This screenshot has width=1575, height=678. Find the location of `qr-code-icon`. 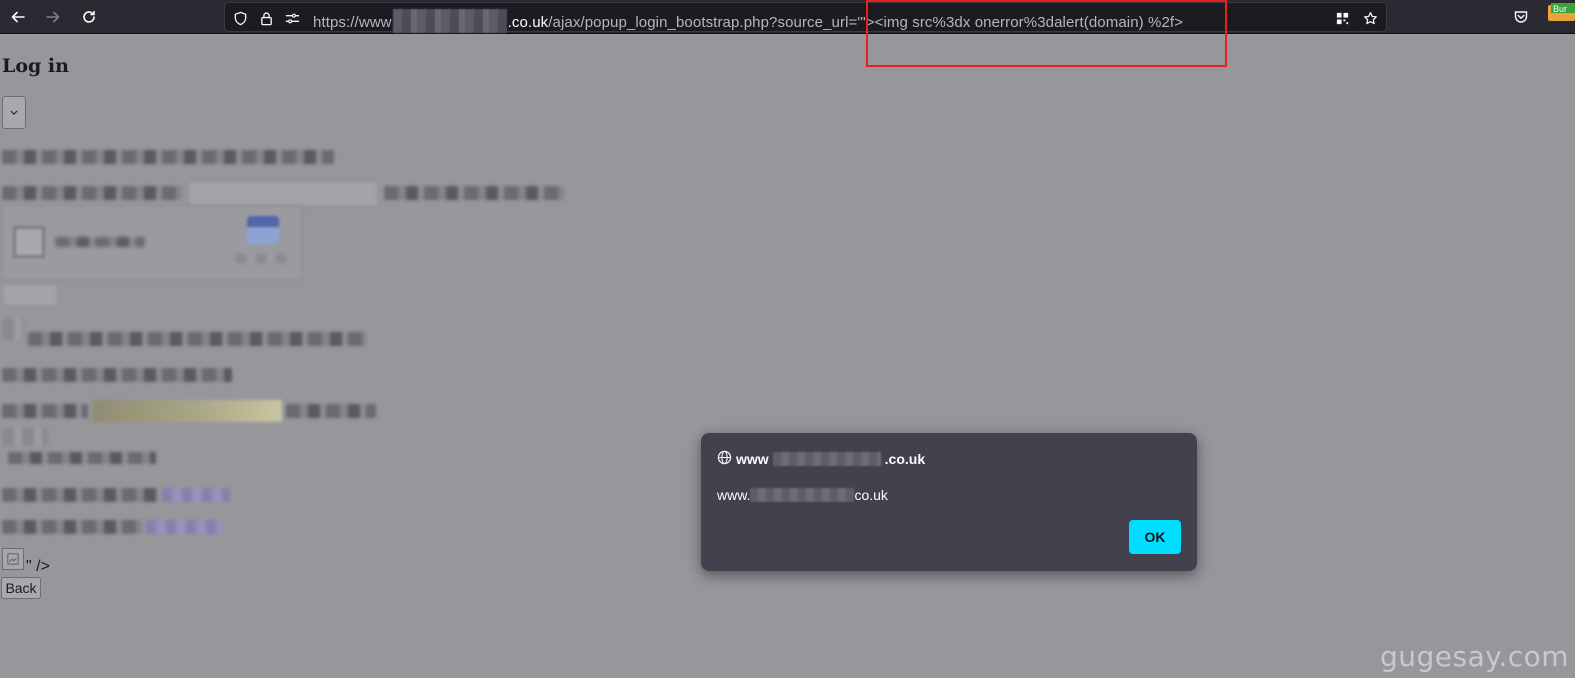

qr-code-icon is located at coordinates (1342, 18).